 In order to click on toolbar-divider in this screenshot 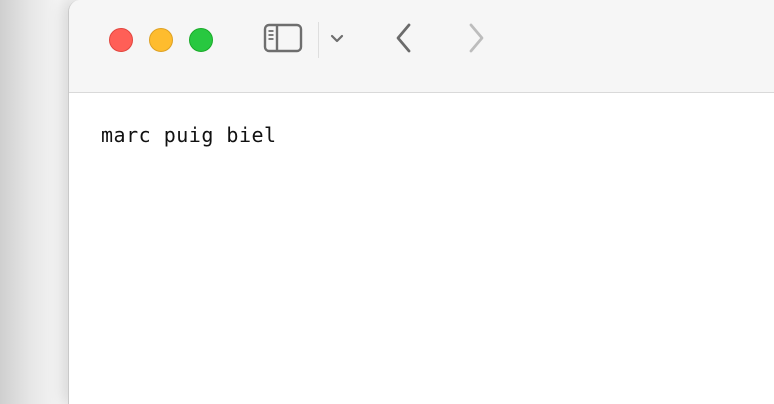, I will do `click(318, 40)`.